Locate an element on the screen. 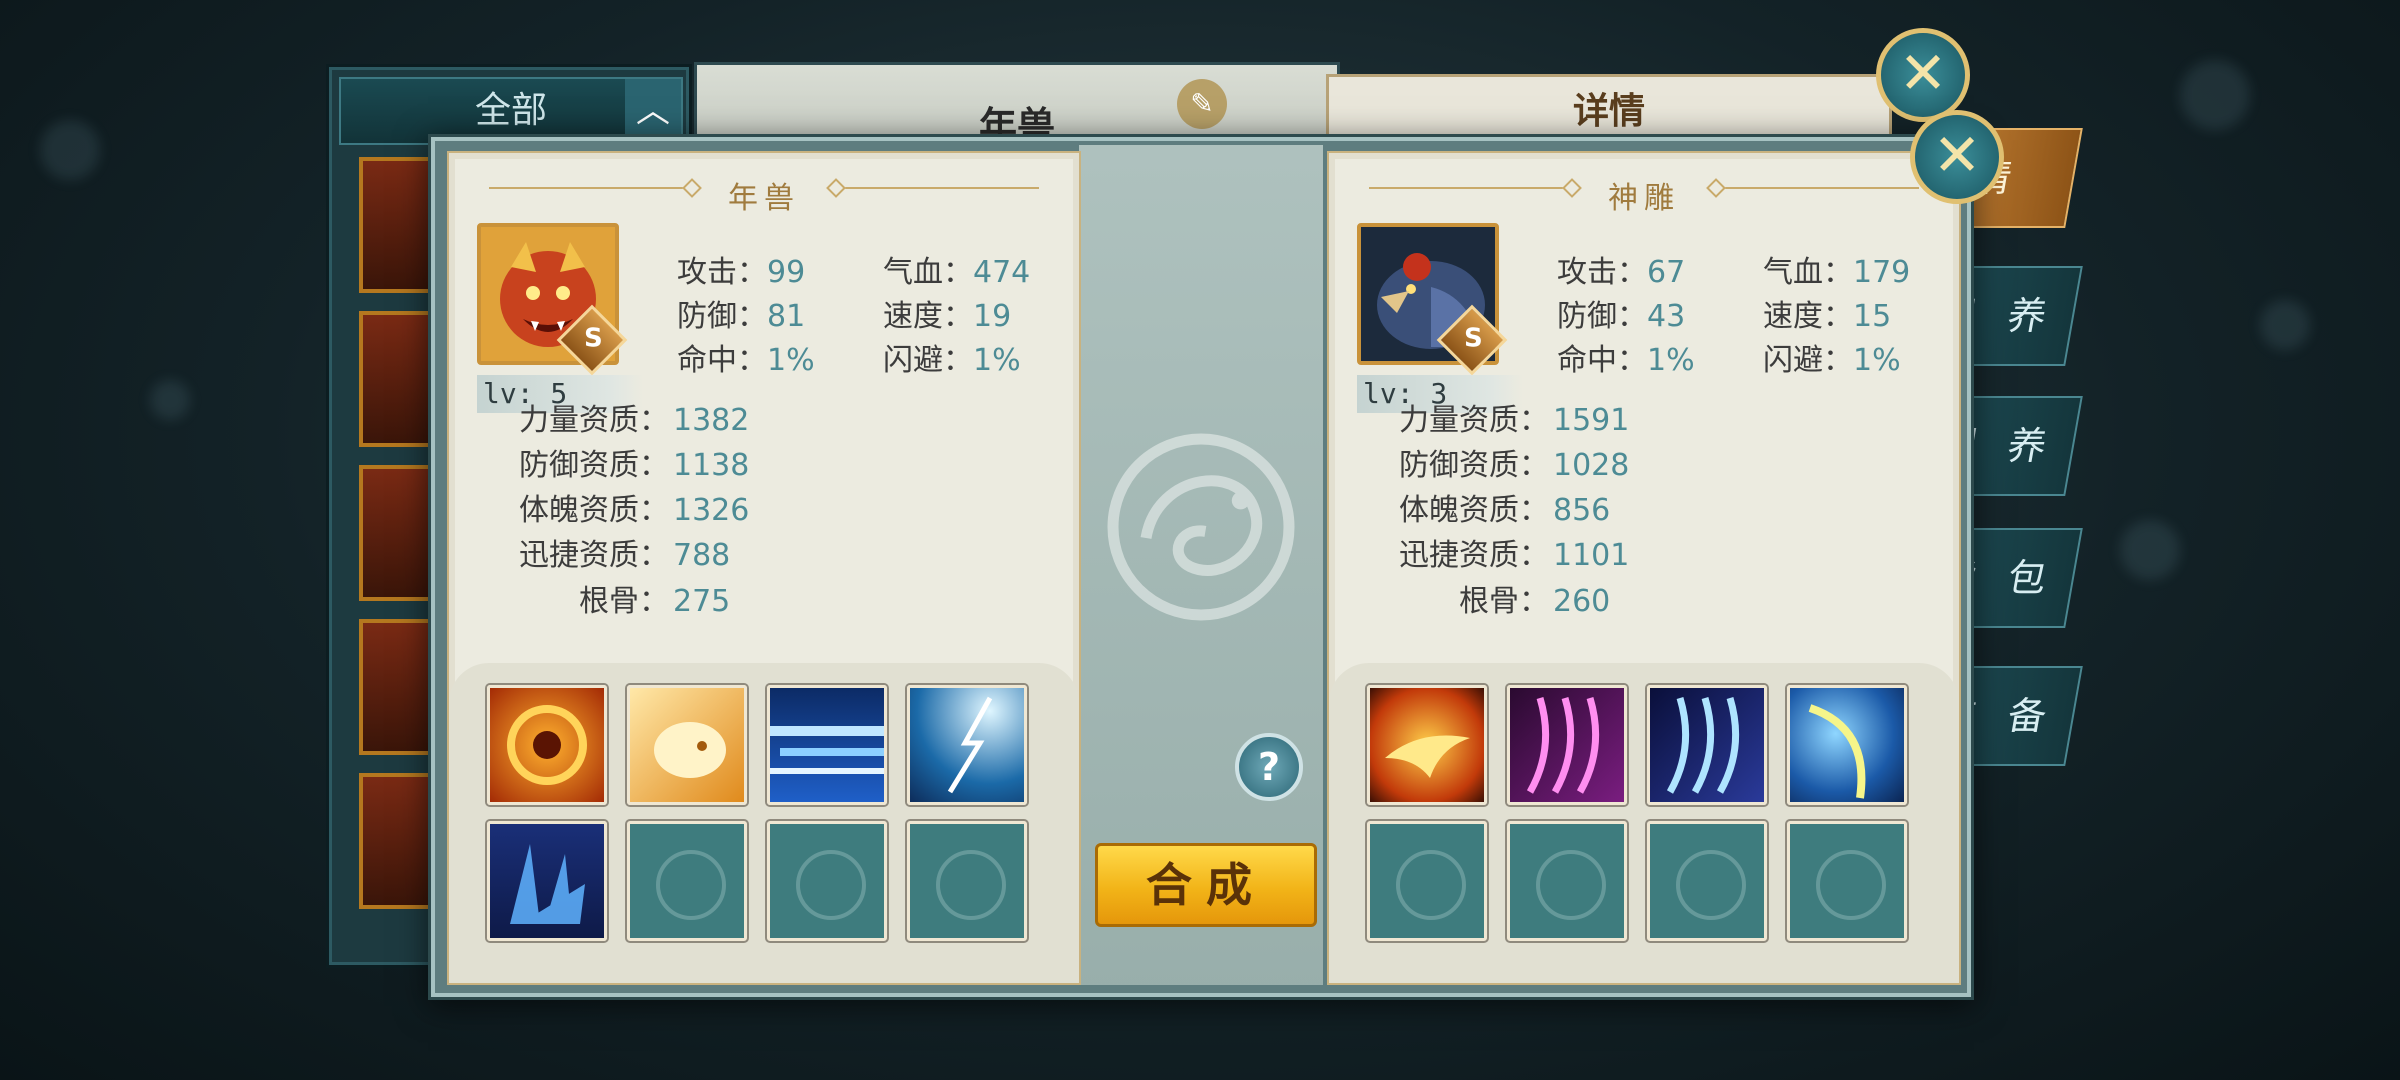 The image size is (2400, 1080). pink-claw-skill-icon is located at coordinates (1567, 745).